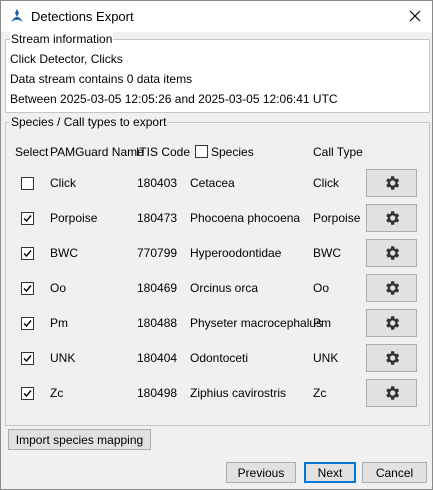  Describe the element at coordinates (32, 152) in the screenshot. I see `header-select: Select` at that location.